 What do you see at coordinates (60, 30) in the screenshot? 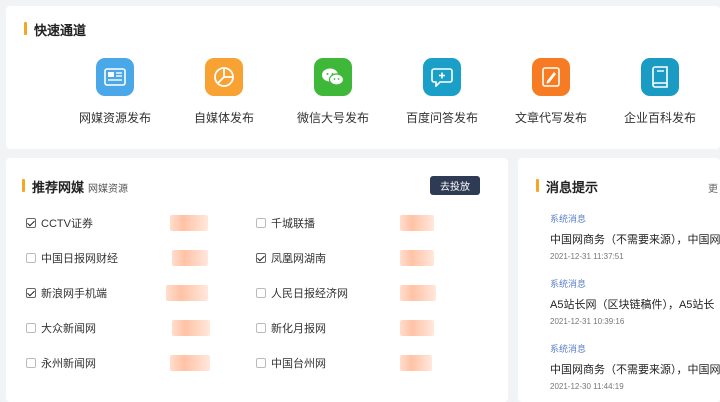
I see `quick-channel-title: 快速通道` at bounding box center [60, 30].